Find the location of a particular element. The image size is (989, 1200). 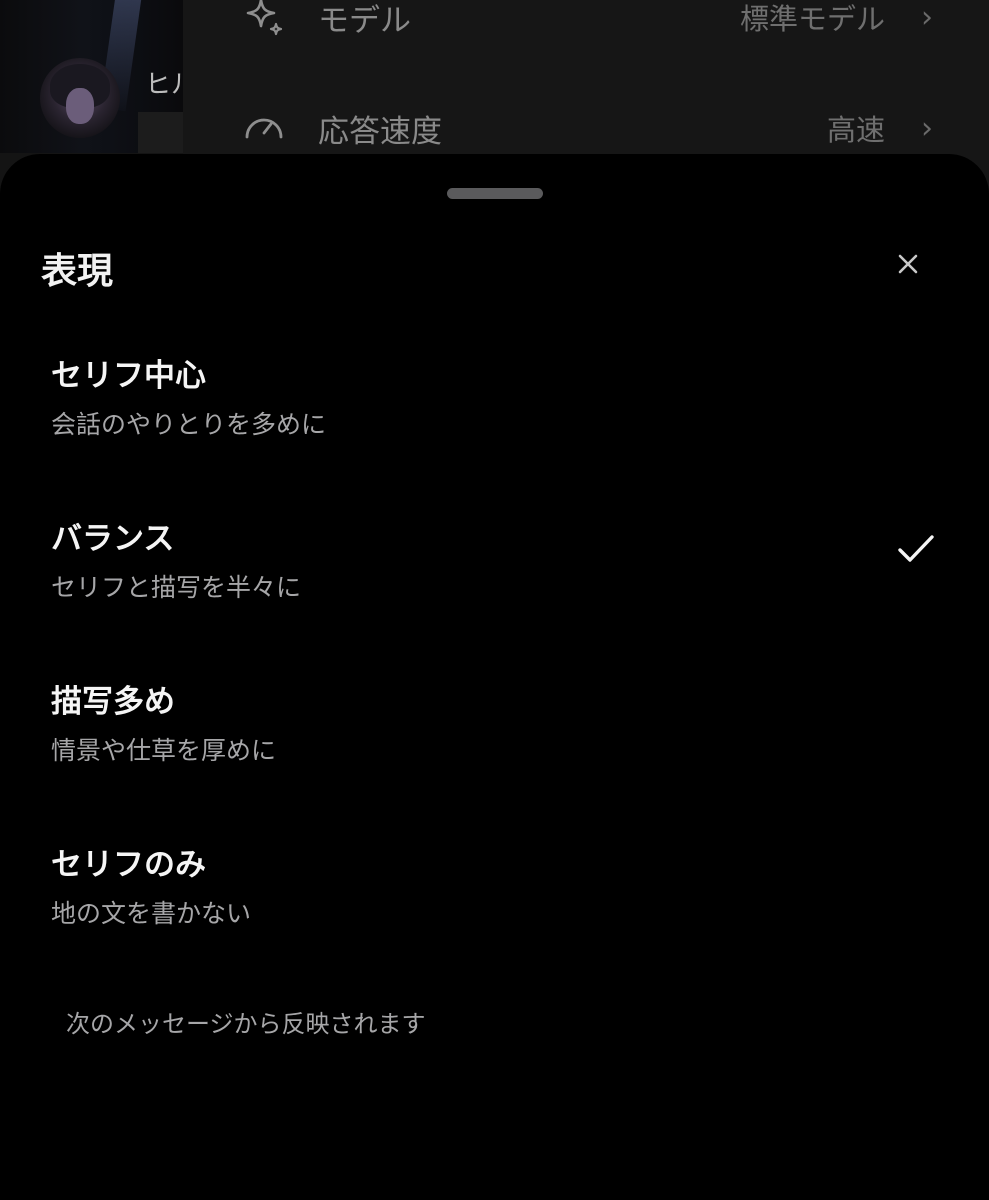

name-tag-background is located at coordinates (160, 132).